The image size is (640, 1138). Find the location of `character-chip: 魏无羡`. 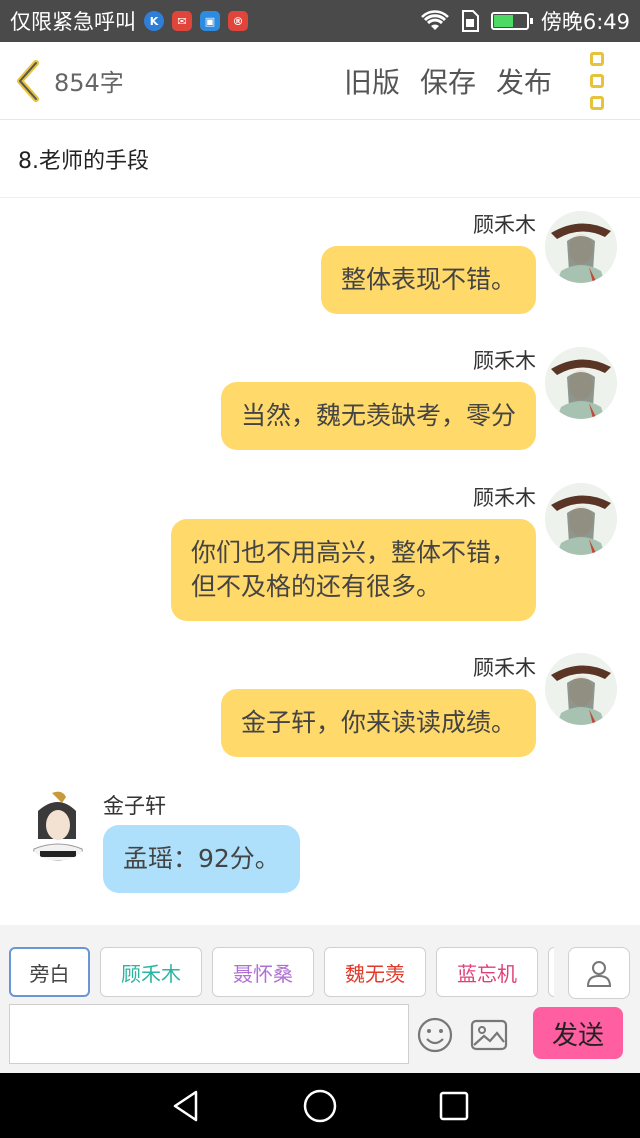

character-chip: 魏无羡 is located at coordinates (375, 972).